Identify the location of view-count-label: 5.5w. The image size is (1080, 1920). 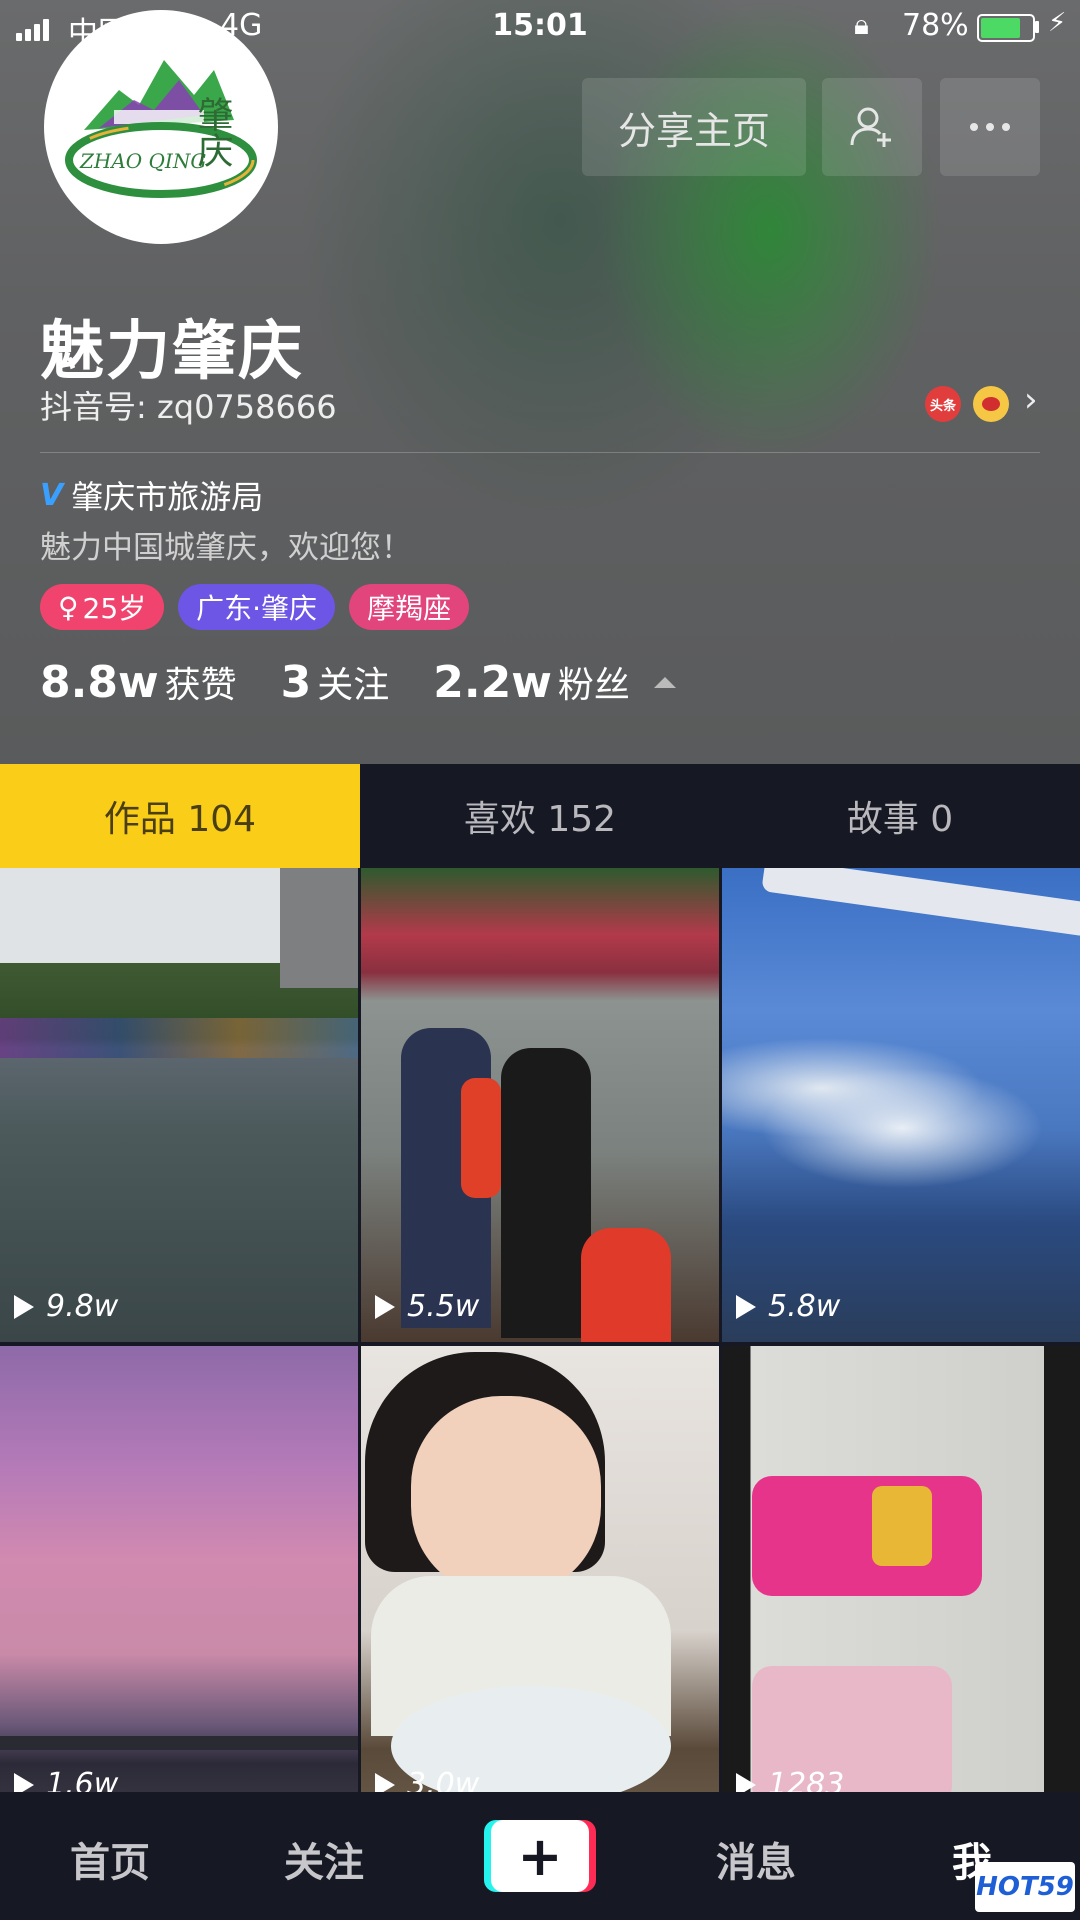
(443, 1306).